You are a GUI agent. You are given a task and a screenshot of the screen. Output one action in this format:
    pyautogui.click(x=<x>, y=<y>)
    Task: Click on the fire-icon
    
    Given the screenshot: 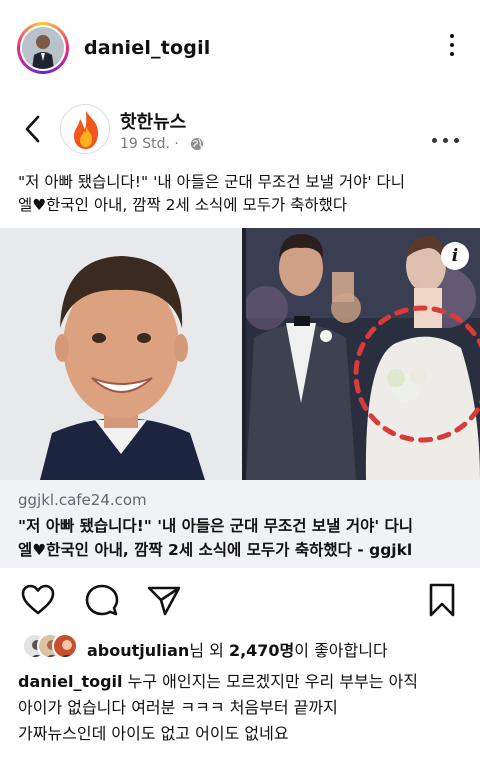 What is the action you would take?
    pyautogui.click(x=86, y=130)
    